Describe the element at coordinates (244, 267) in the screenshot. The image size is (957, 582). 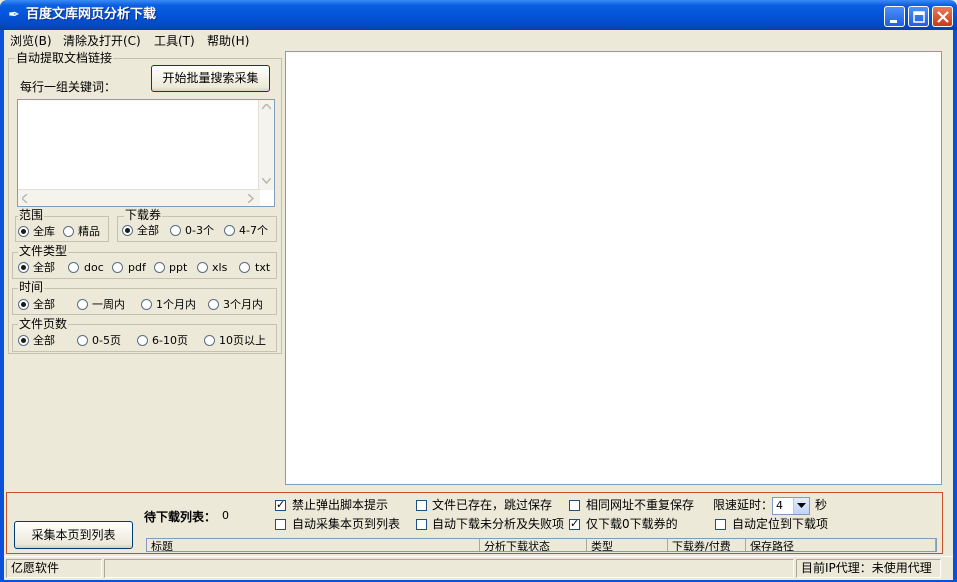
I see `filetype-txt-radio` at that location.